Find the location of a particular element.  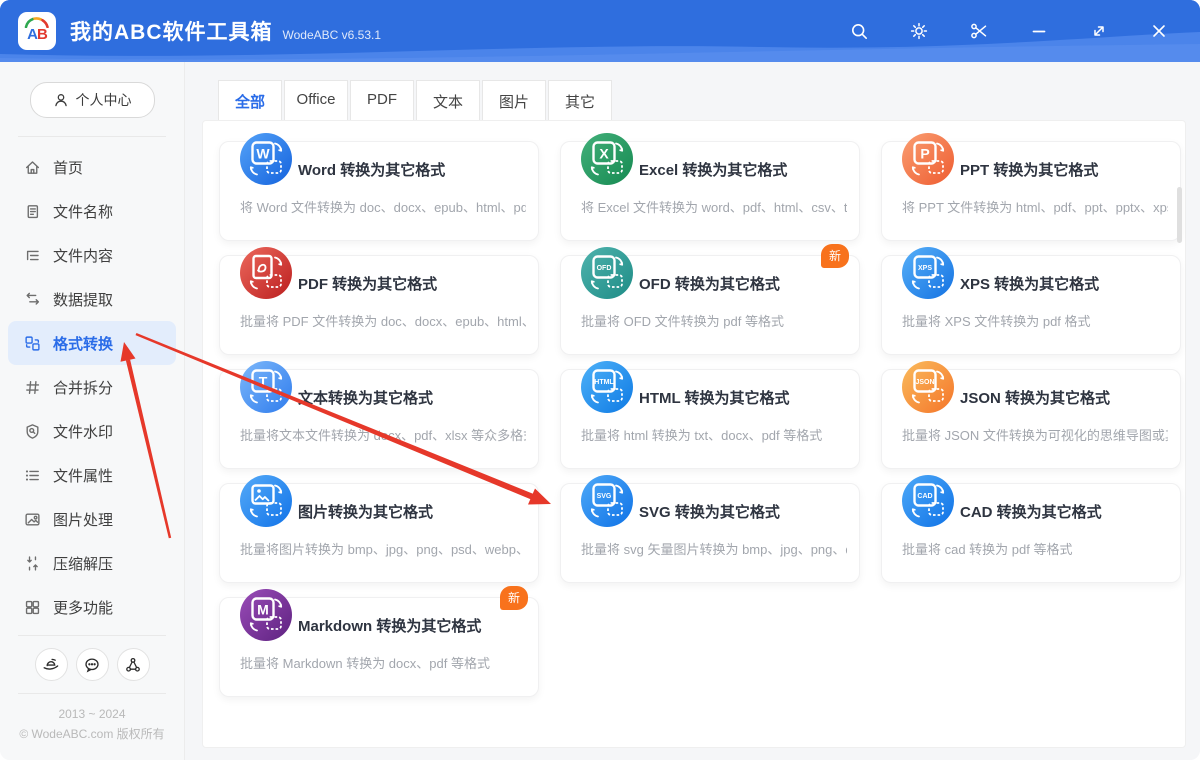

filename-icon is located at coordinates (32, 211).